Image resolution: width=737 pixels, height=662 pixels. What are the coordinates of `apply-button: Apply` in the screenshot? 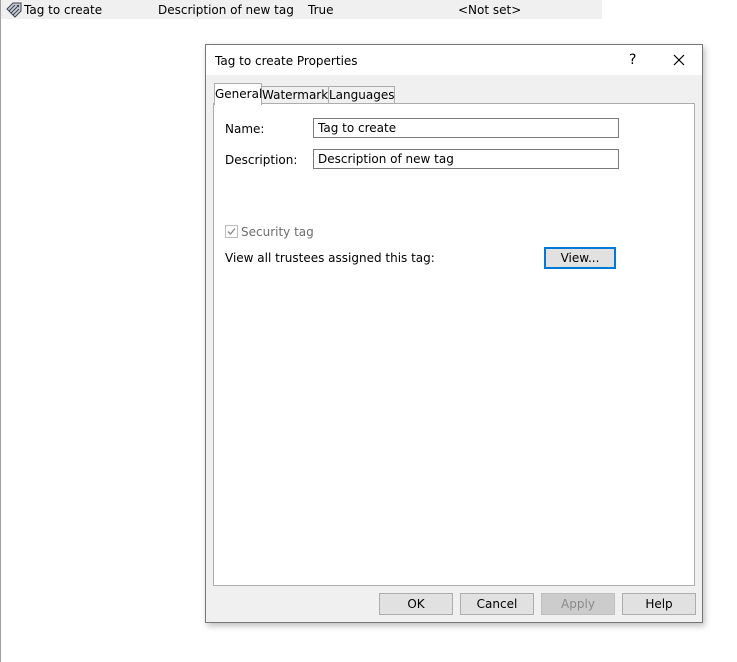 It's located at (578, 604).